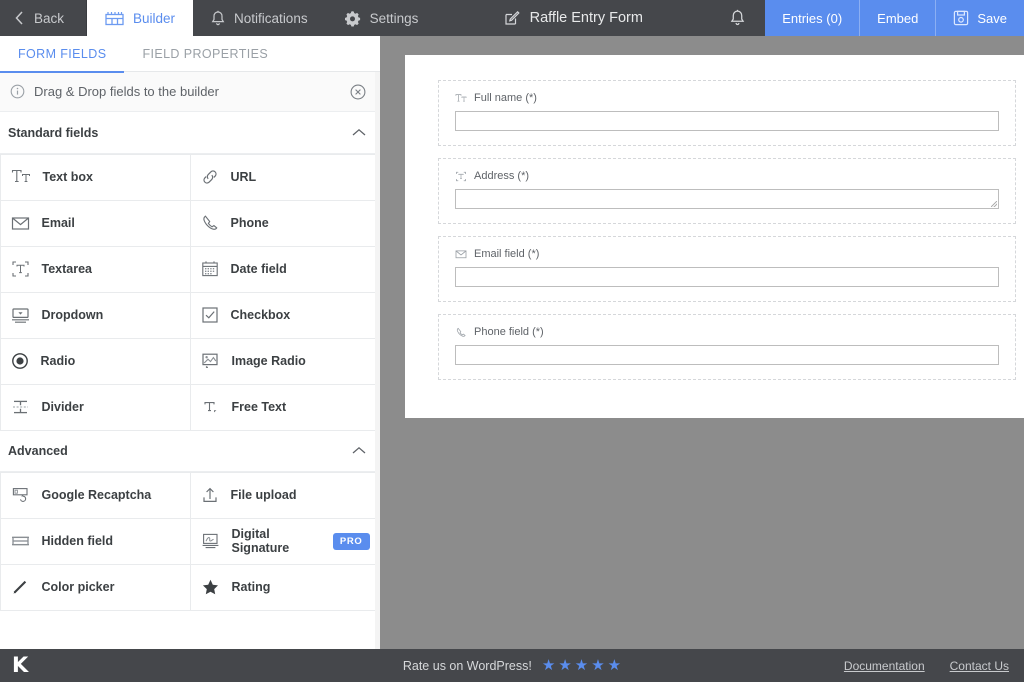  What do you see at coordinates (62, 407) in the screenshot?
I see `field-item-label: Divider` at bounding box center [62, 407].